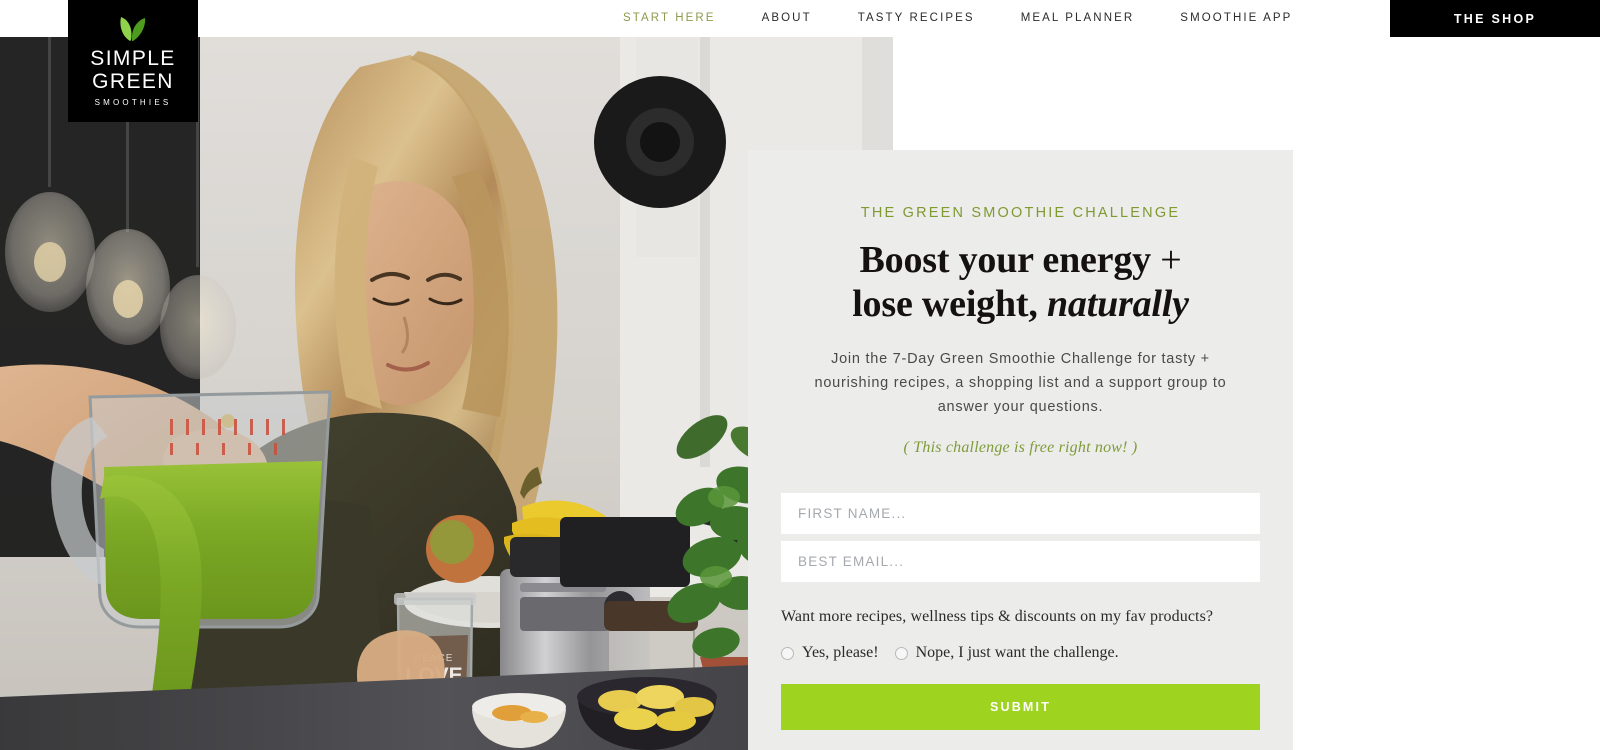 The image size is (1600, 750). What do you see at coordinates (916, 18) in the screenshot?
I see `nav-item-tasty-recipes: TASTY RECIPES` at bounding box center [916, 18].